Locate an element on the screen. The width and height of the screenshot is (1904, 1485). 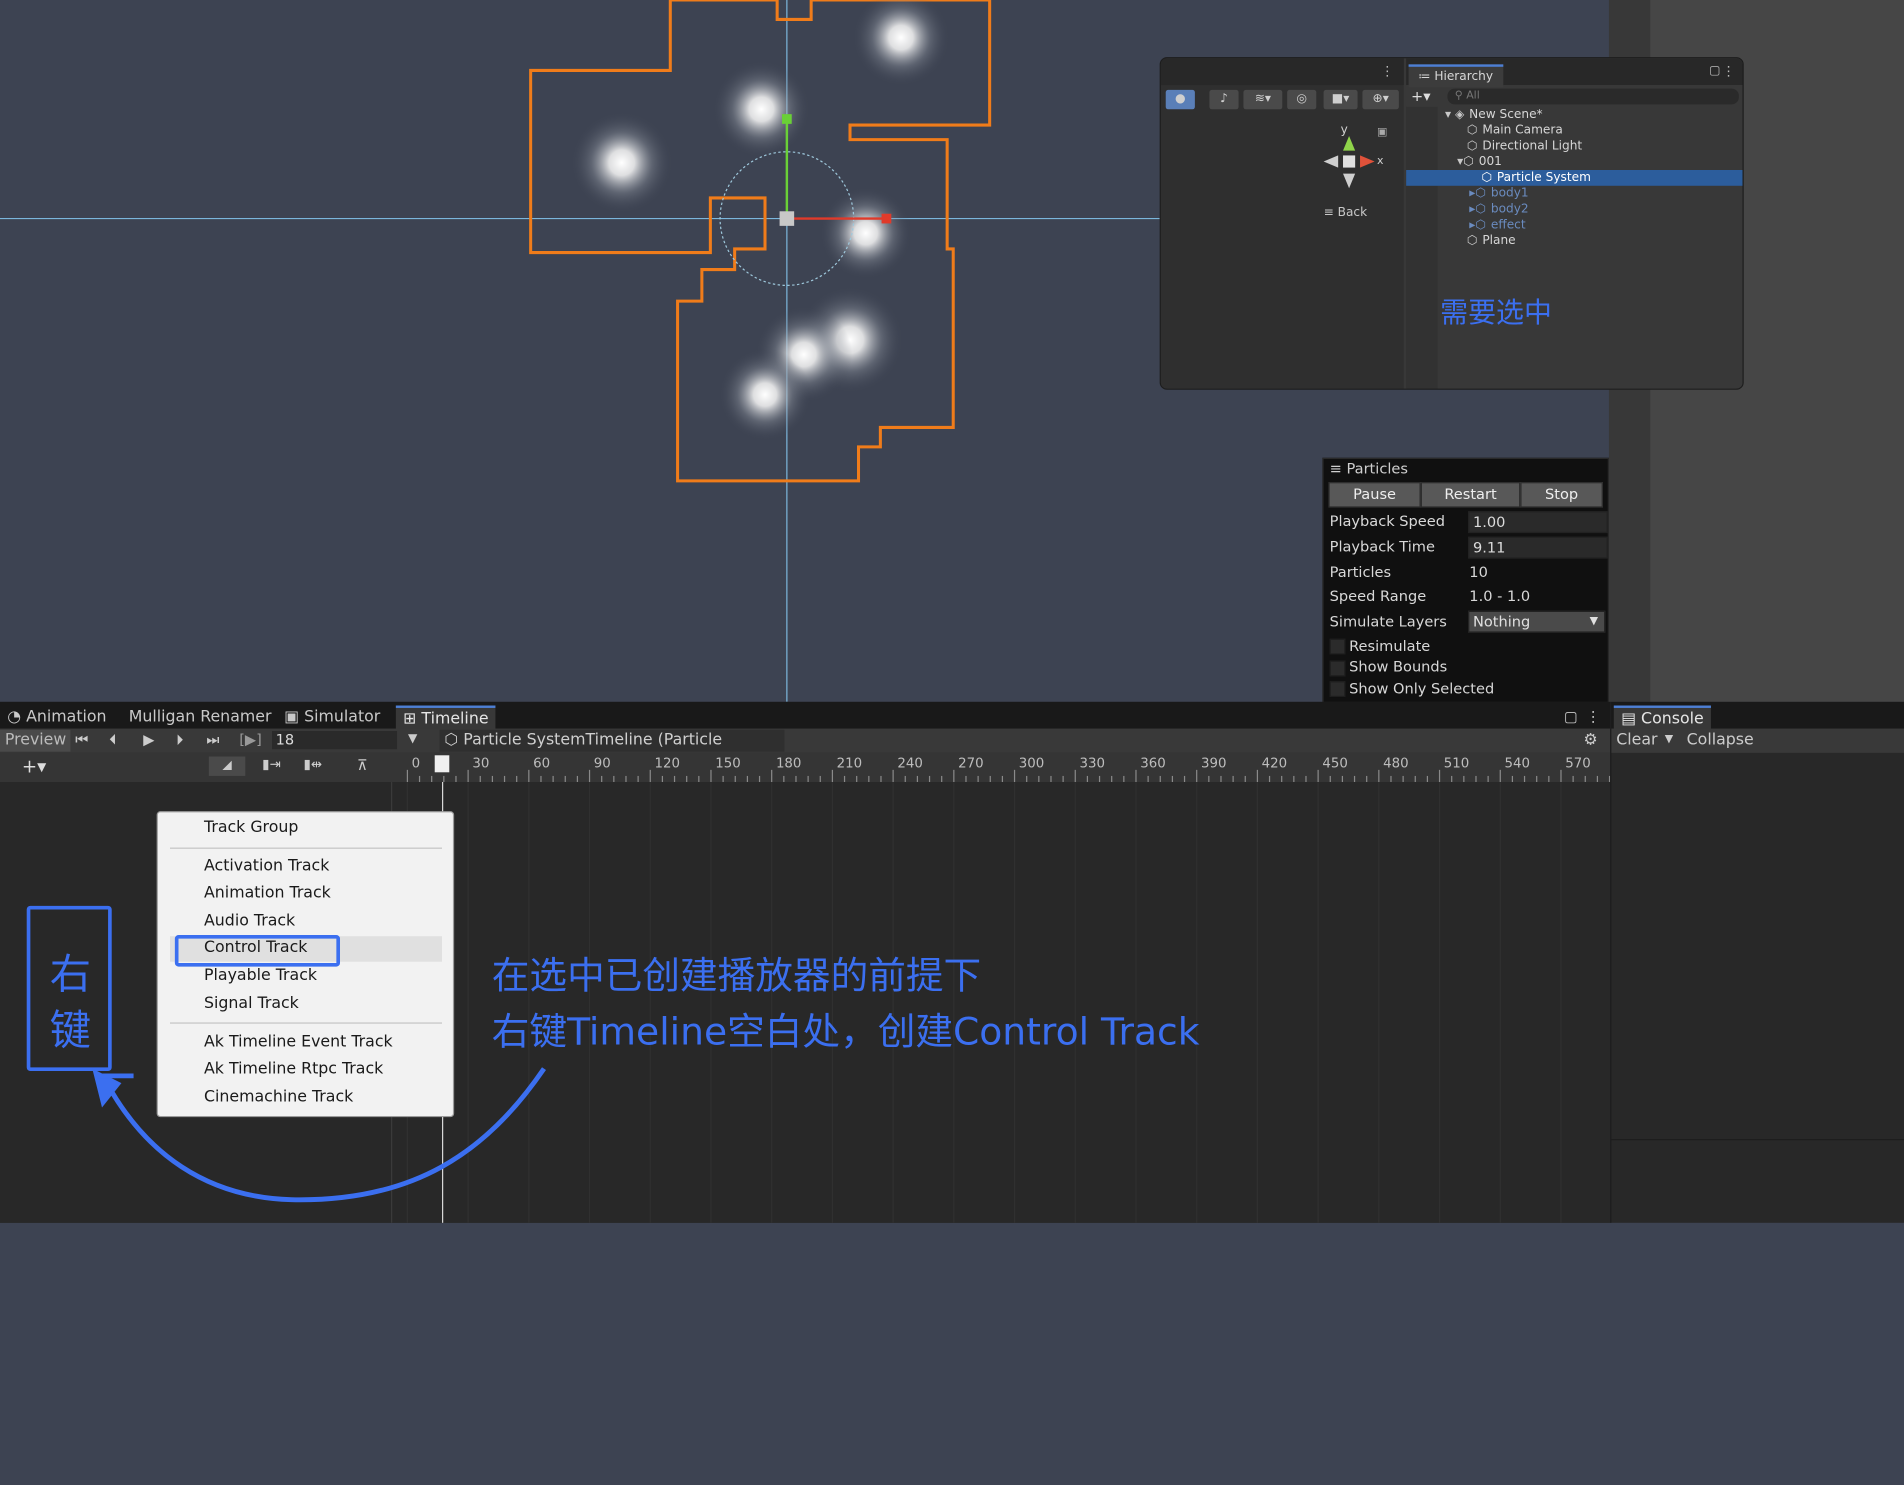
stop-button: Stop is located at coordinates (1561, 495).